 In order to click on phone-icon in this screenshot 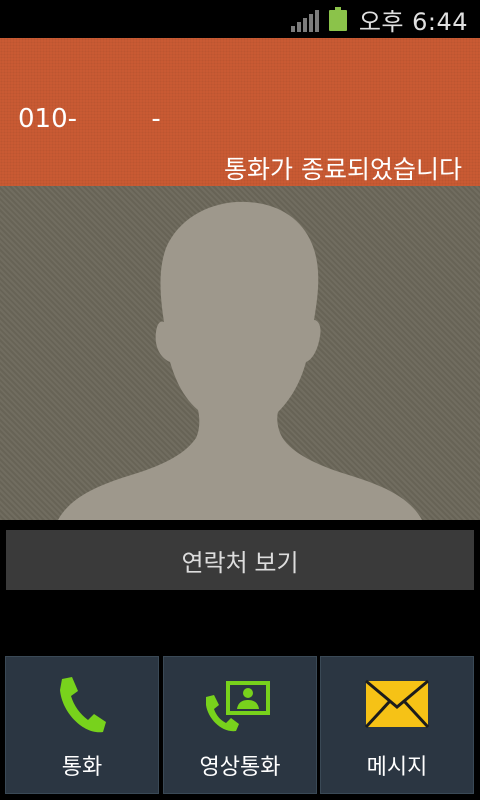, I will do `click(83, 705)`.